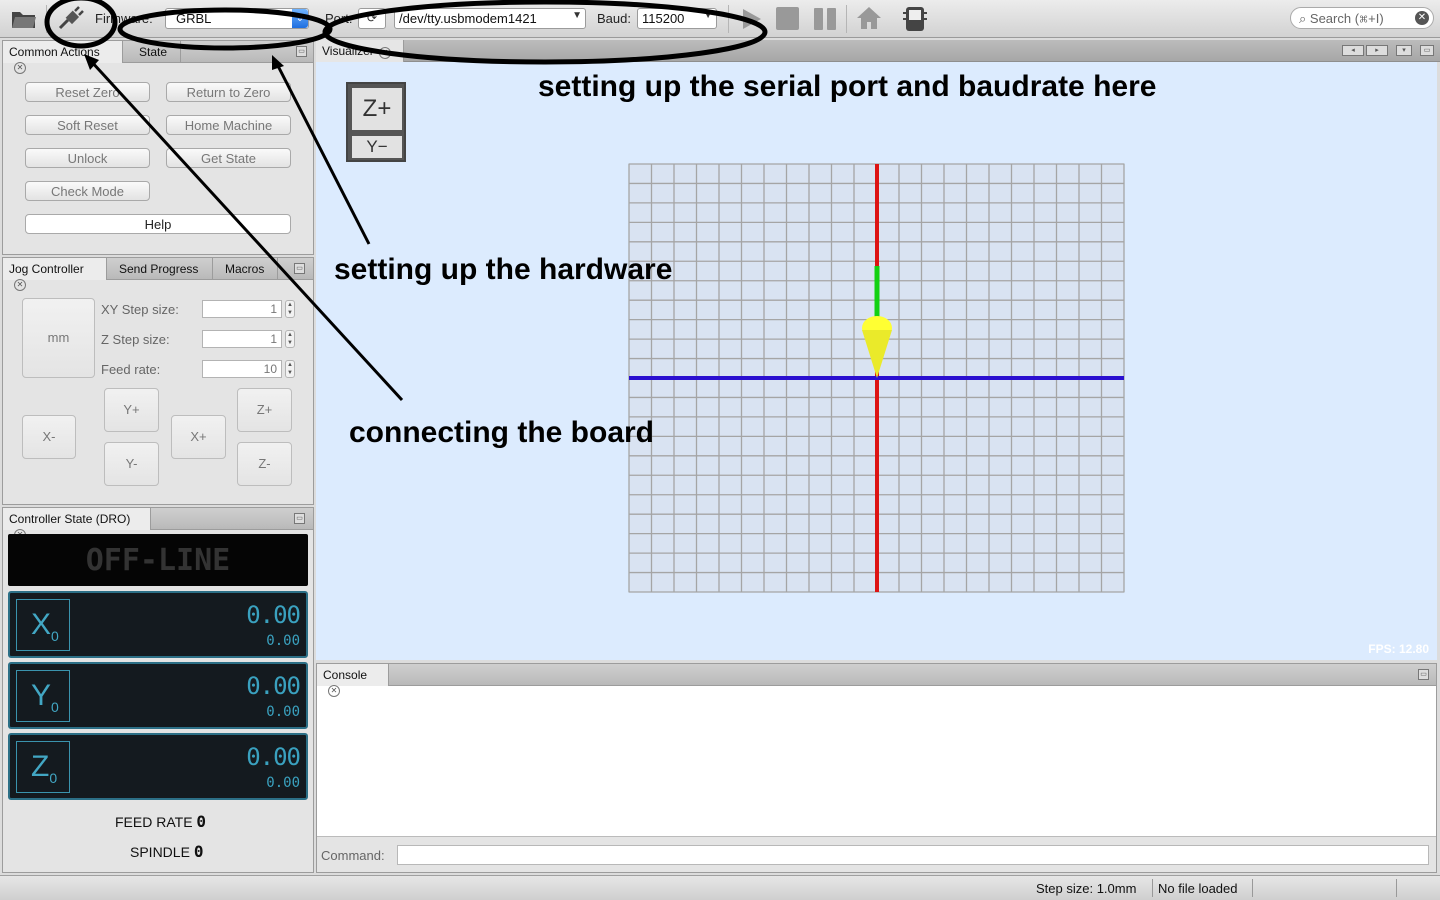  What do you see at coordinates (158, 624) in the screenshot?
I see `dro-x-axis: X0 0.00 0.00` at bounding box center [158, 624].